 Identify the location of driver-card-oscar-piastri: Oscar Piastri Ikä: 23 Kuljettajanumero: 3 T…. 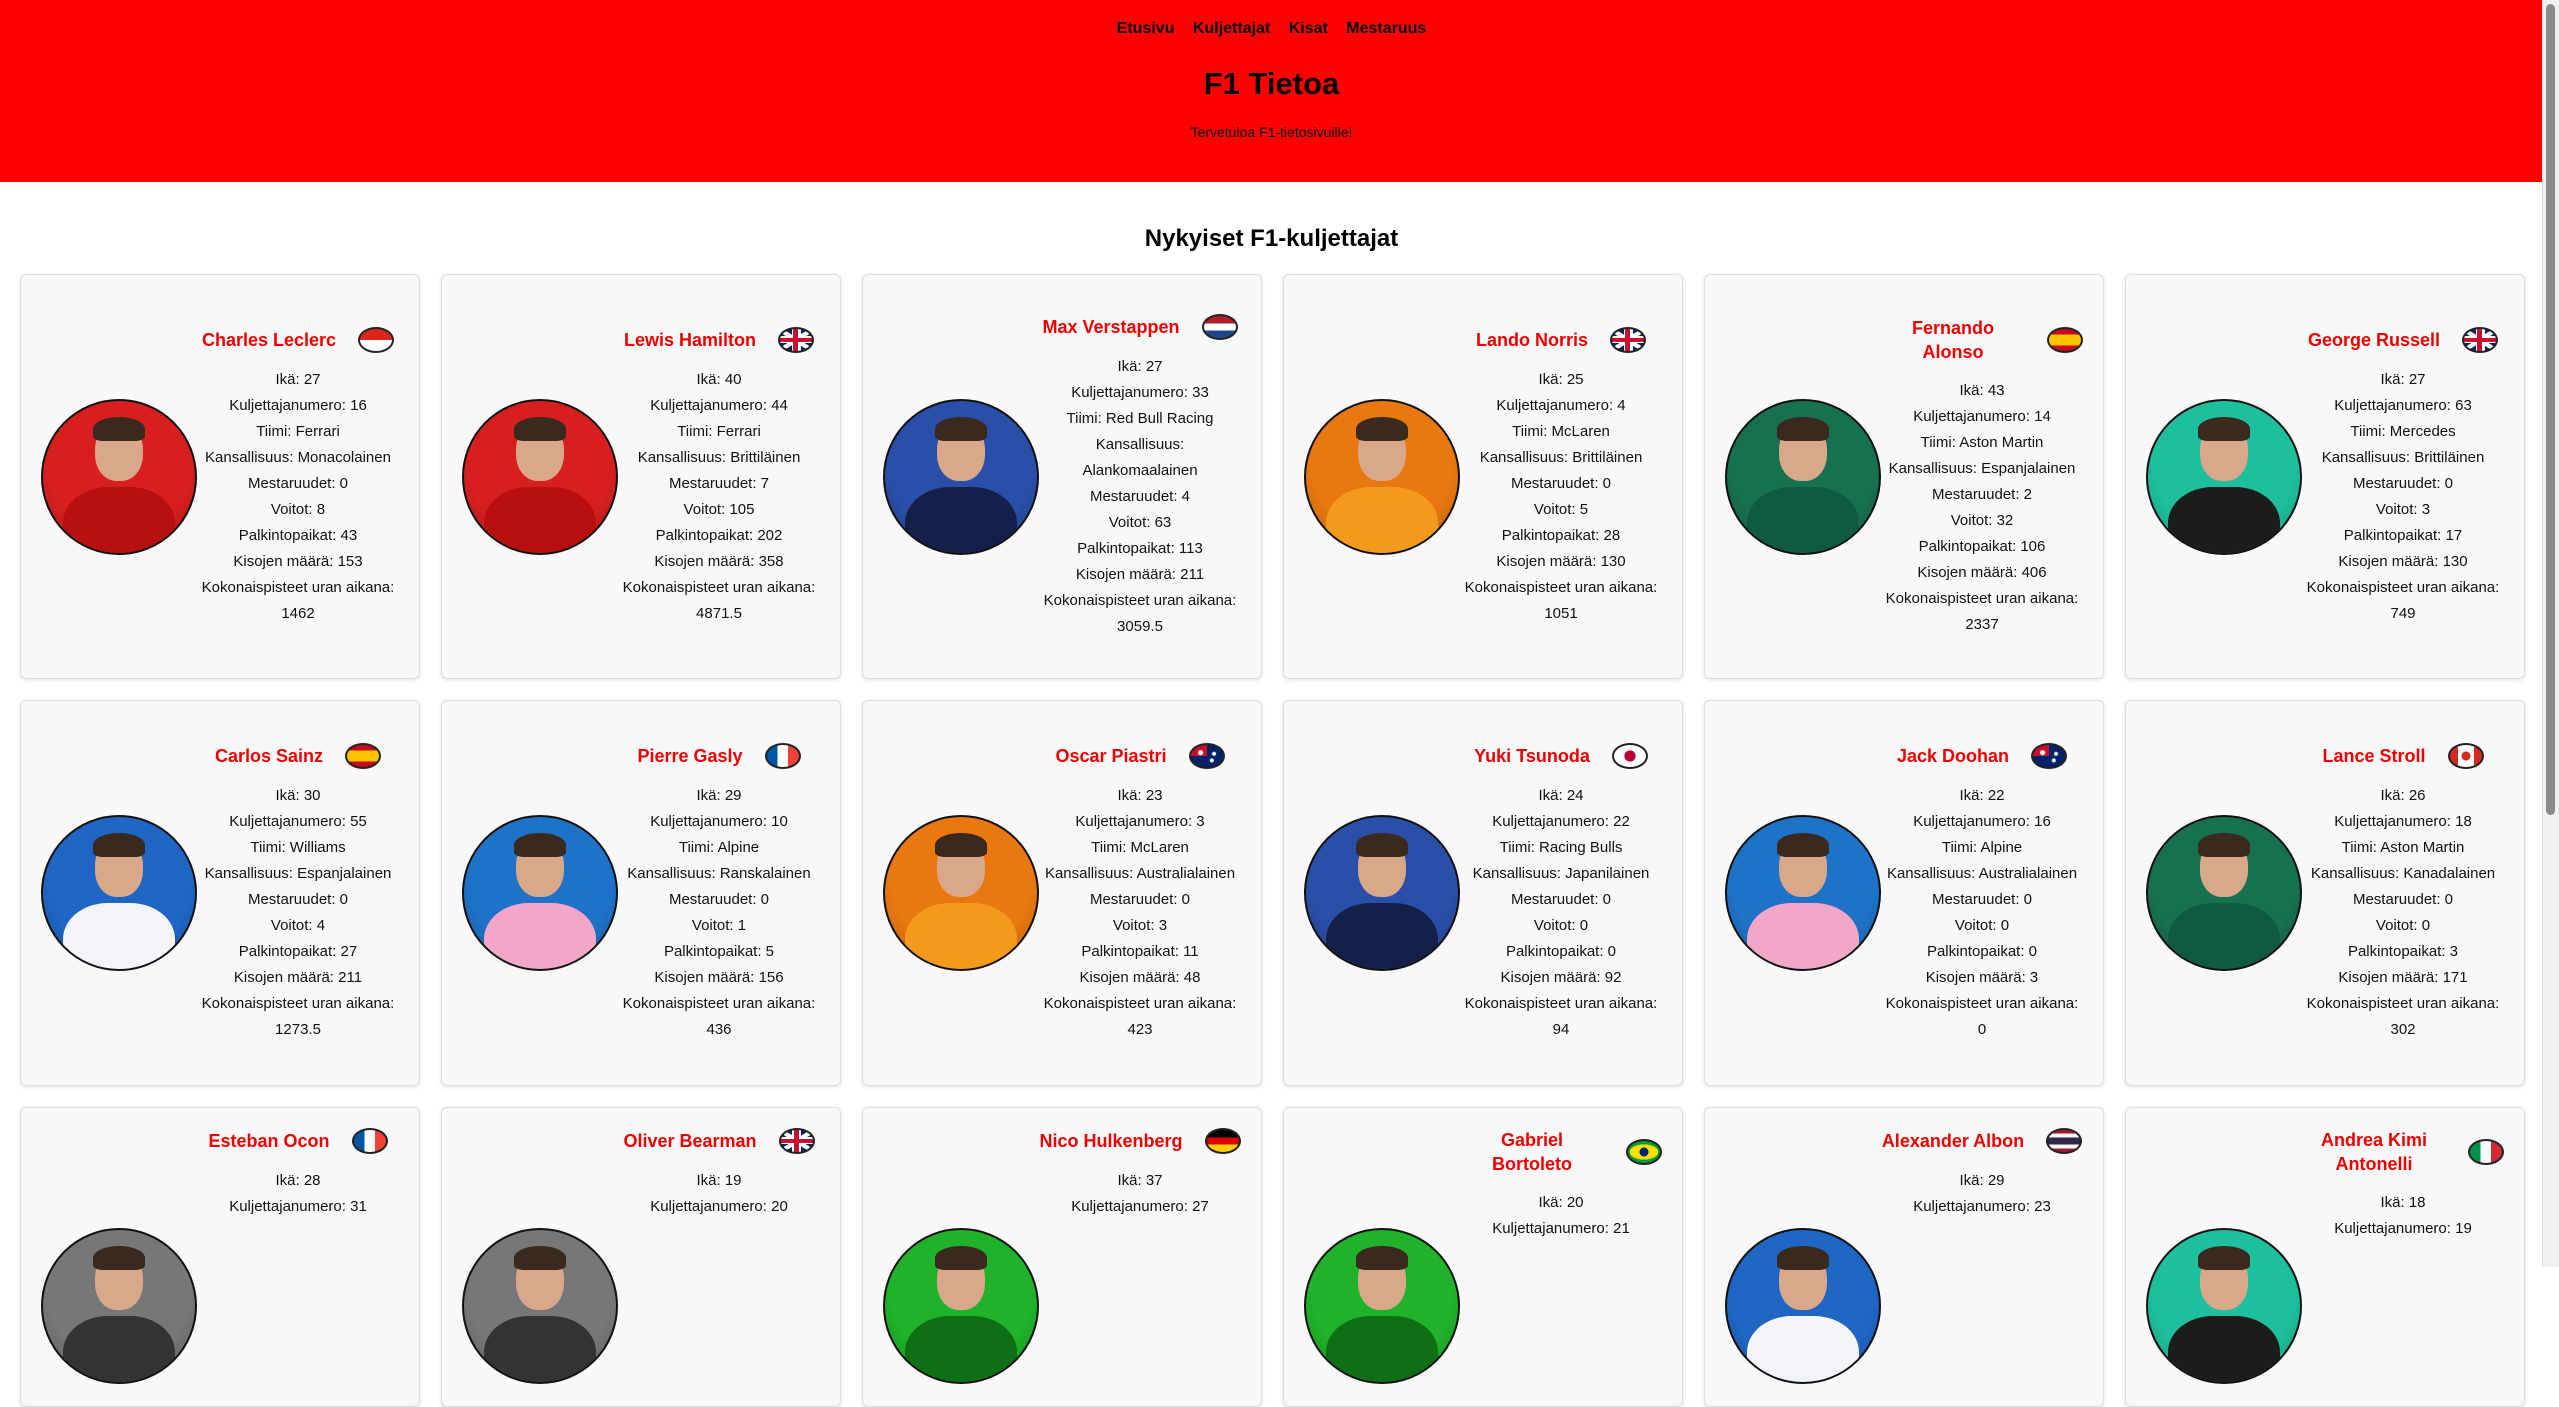
(1062, 893).